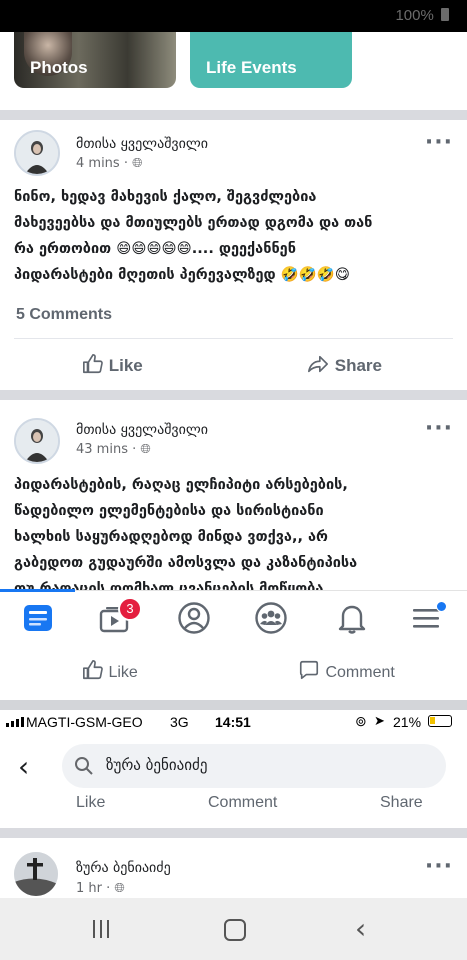 This screenshot has width=467, height=960. Describe the element at coordinates (179, 722) in the screenshot. I see `network-type: 3G` at that location.